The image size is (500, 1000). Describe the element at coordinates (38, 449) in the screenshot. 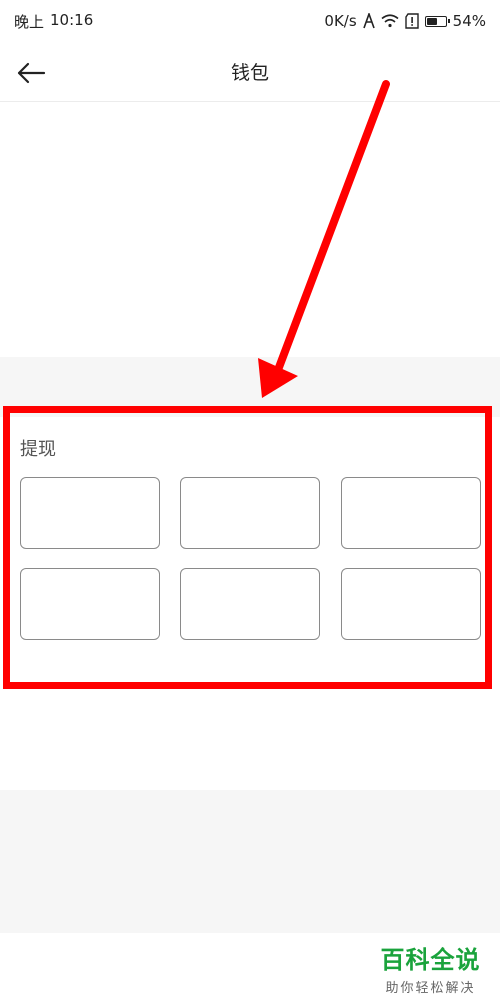

I see `withdraw-label: 提现` at that location.